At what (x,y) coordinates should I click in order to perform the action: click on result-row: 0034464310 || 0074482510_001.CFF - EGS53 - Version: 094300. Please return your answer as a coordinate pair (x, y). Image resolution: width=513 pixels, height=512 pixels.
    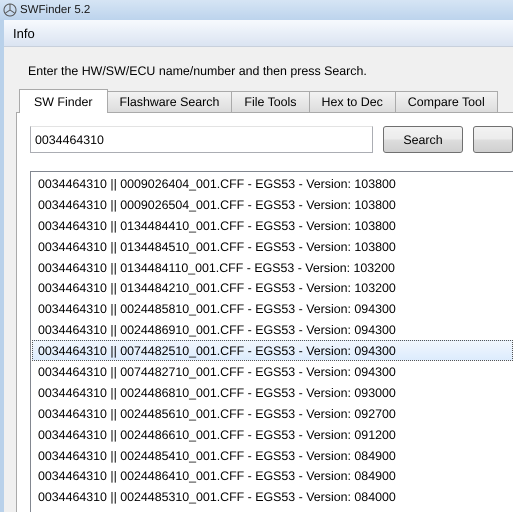
    Looking at the image, I should click on (272, 351).